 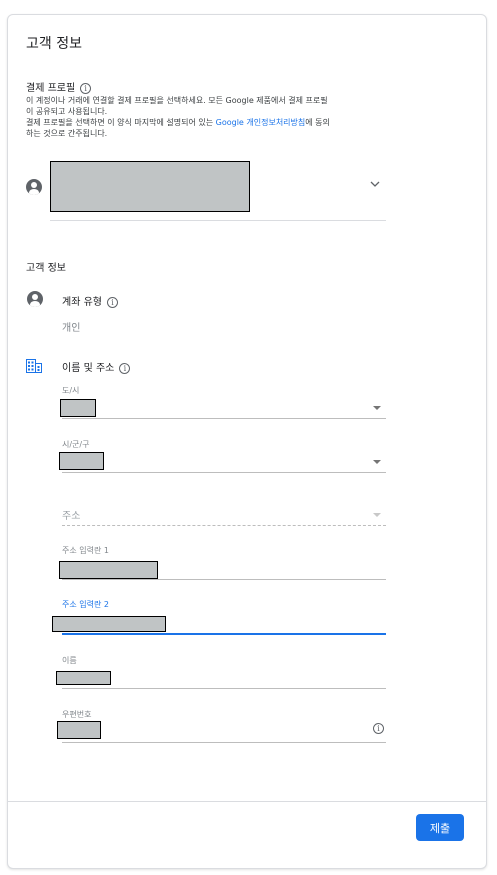 I want to click on desc-line: 하는 것으로 간주됩니다., so click(x=67, y=133).